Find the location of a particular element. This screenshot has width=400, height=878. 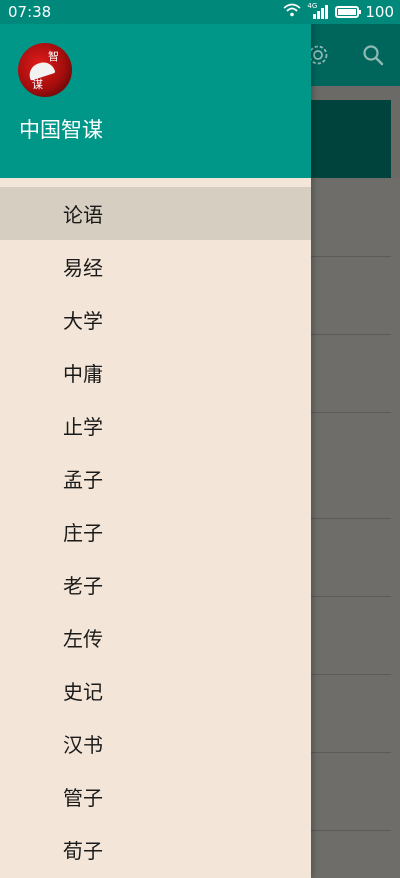

menu-item-label: 左传 is located at coordinates (83, 639).